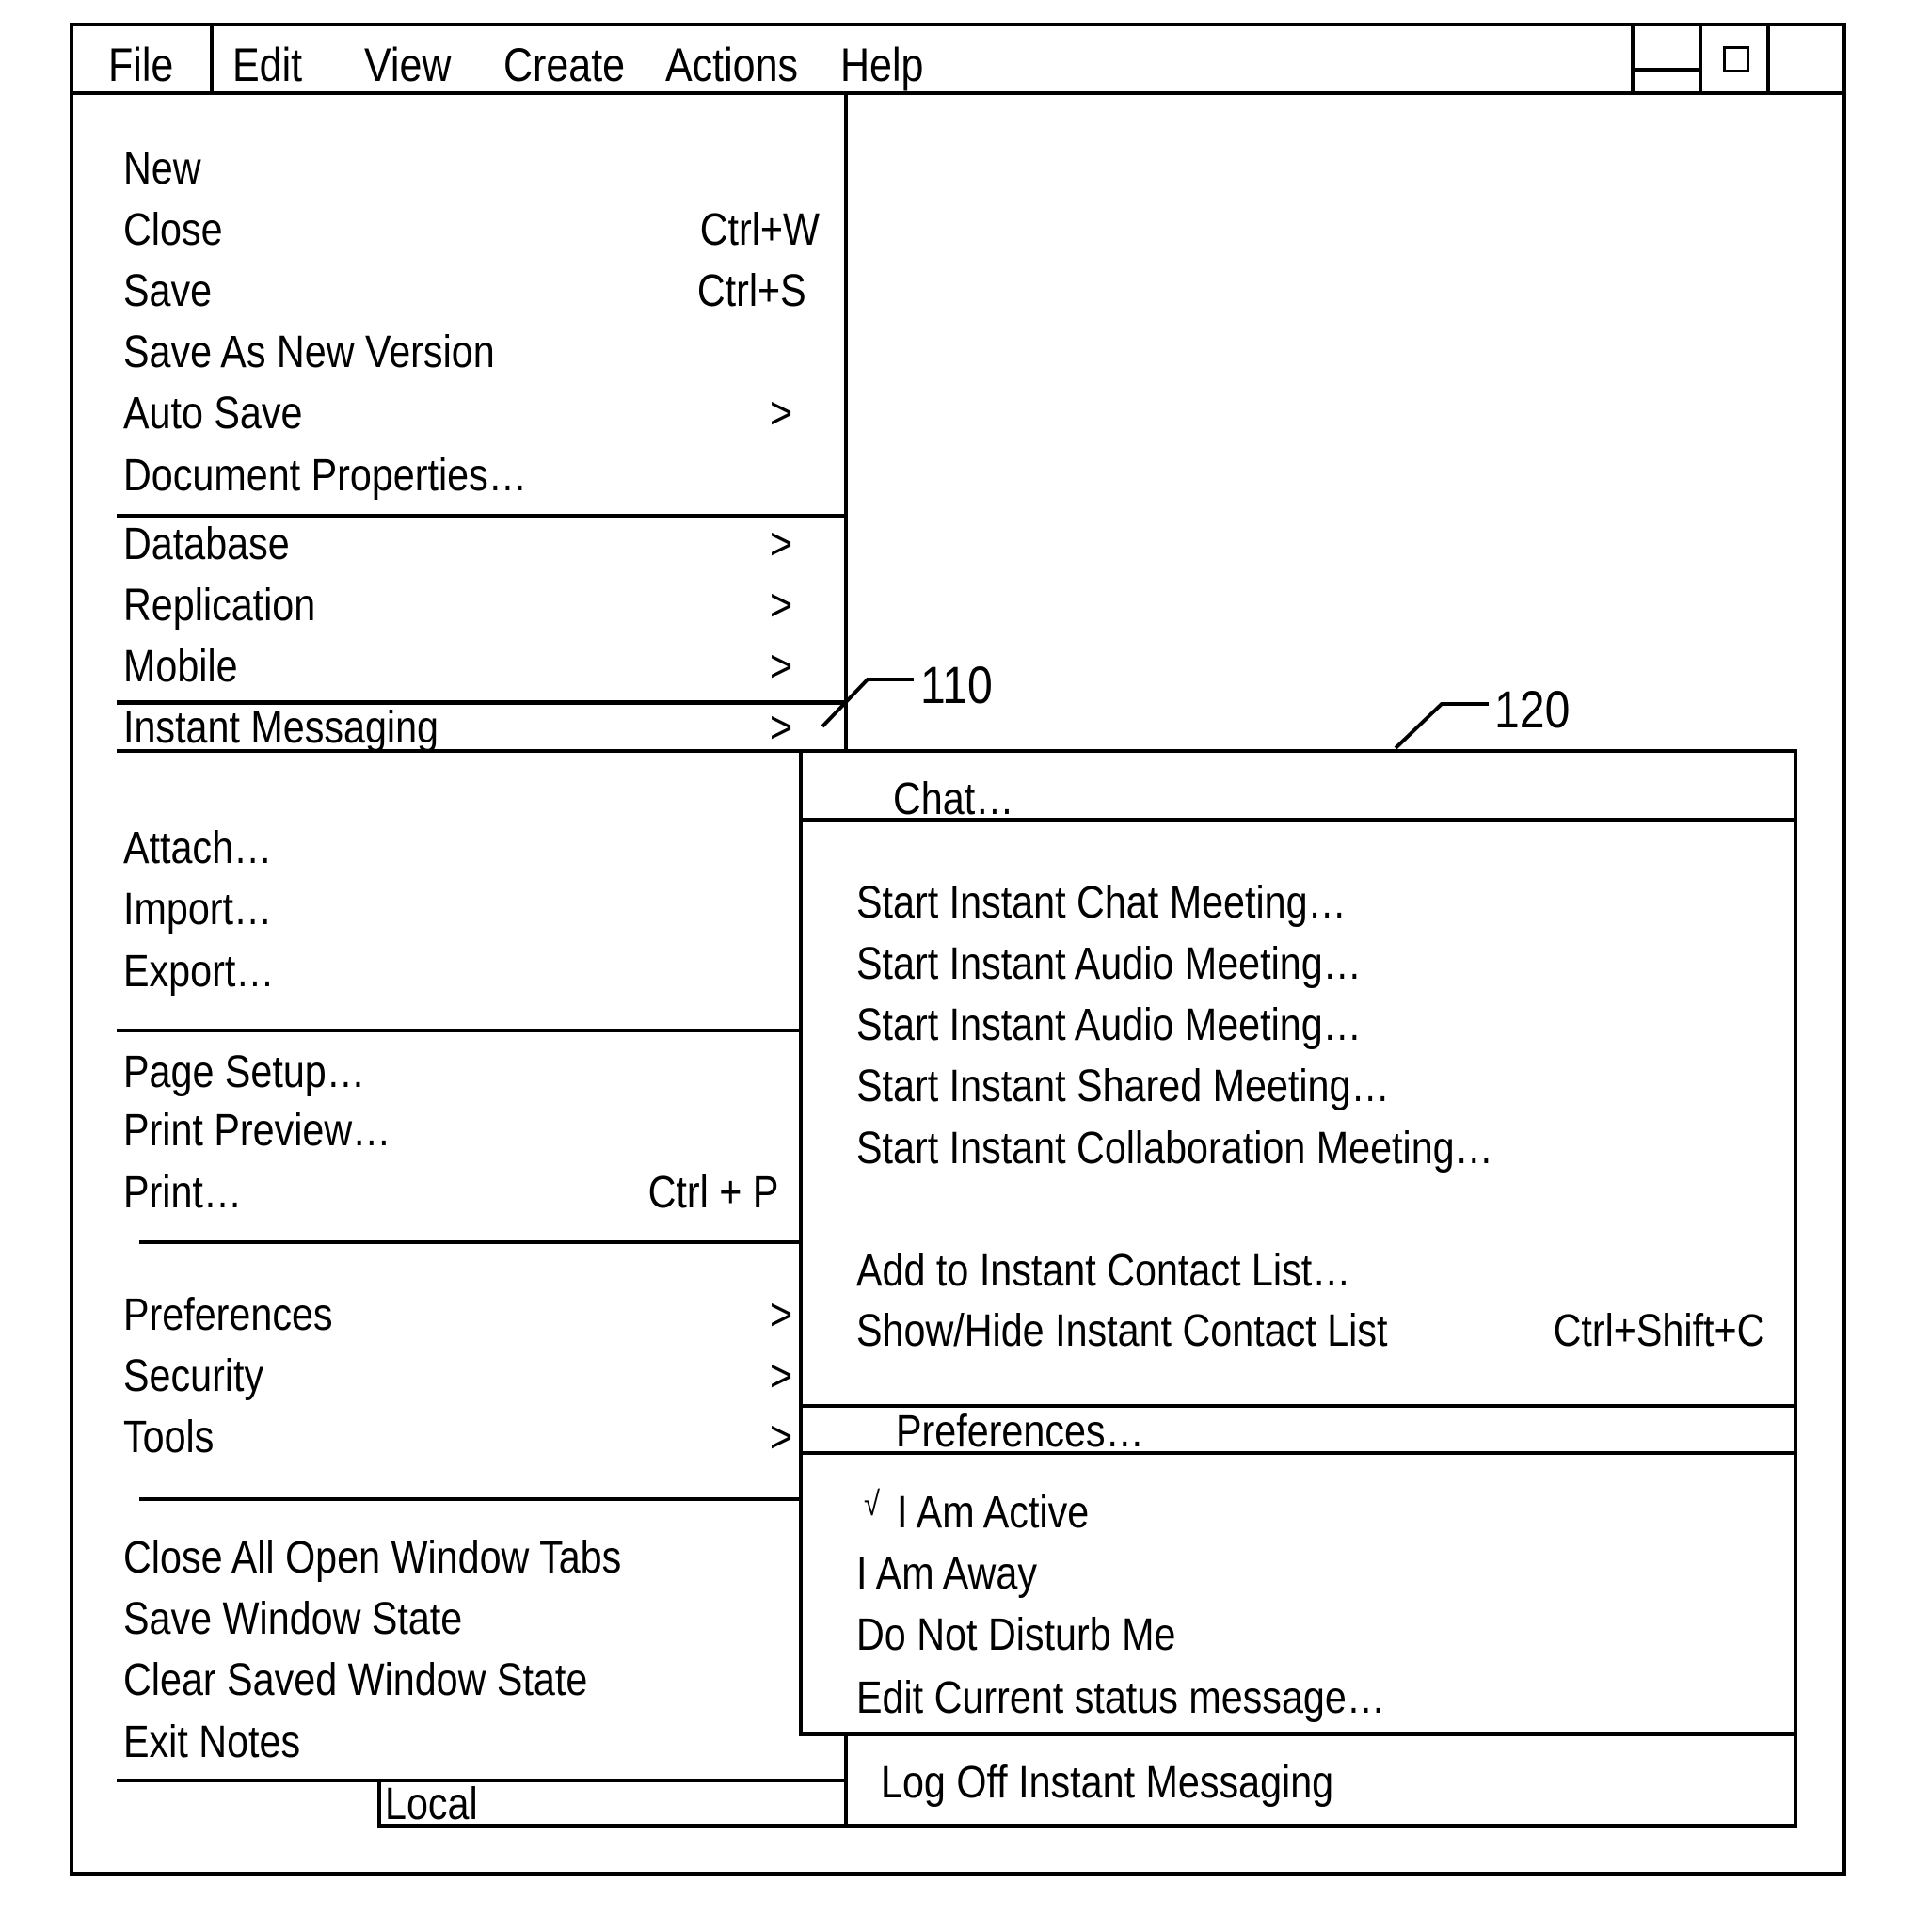  Describe the element at coordinates (1532, 709) in the screenshot. I see `callout-120-label: 120` at that location.